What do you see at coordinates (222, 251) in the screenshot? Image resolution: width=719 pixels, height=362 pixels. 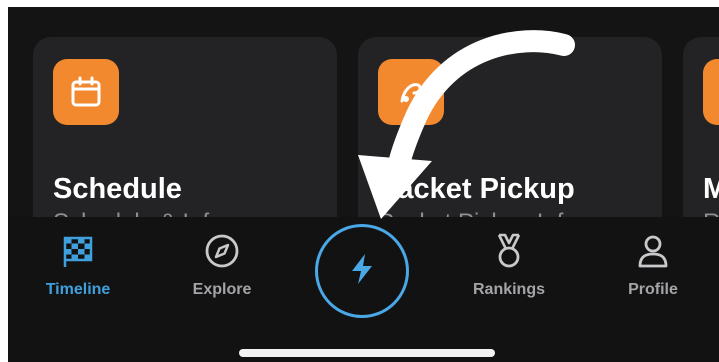 I see `compass-icon` at bounding box center [222, 251].